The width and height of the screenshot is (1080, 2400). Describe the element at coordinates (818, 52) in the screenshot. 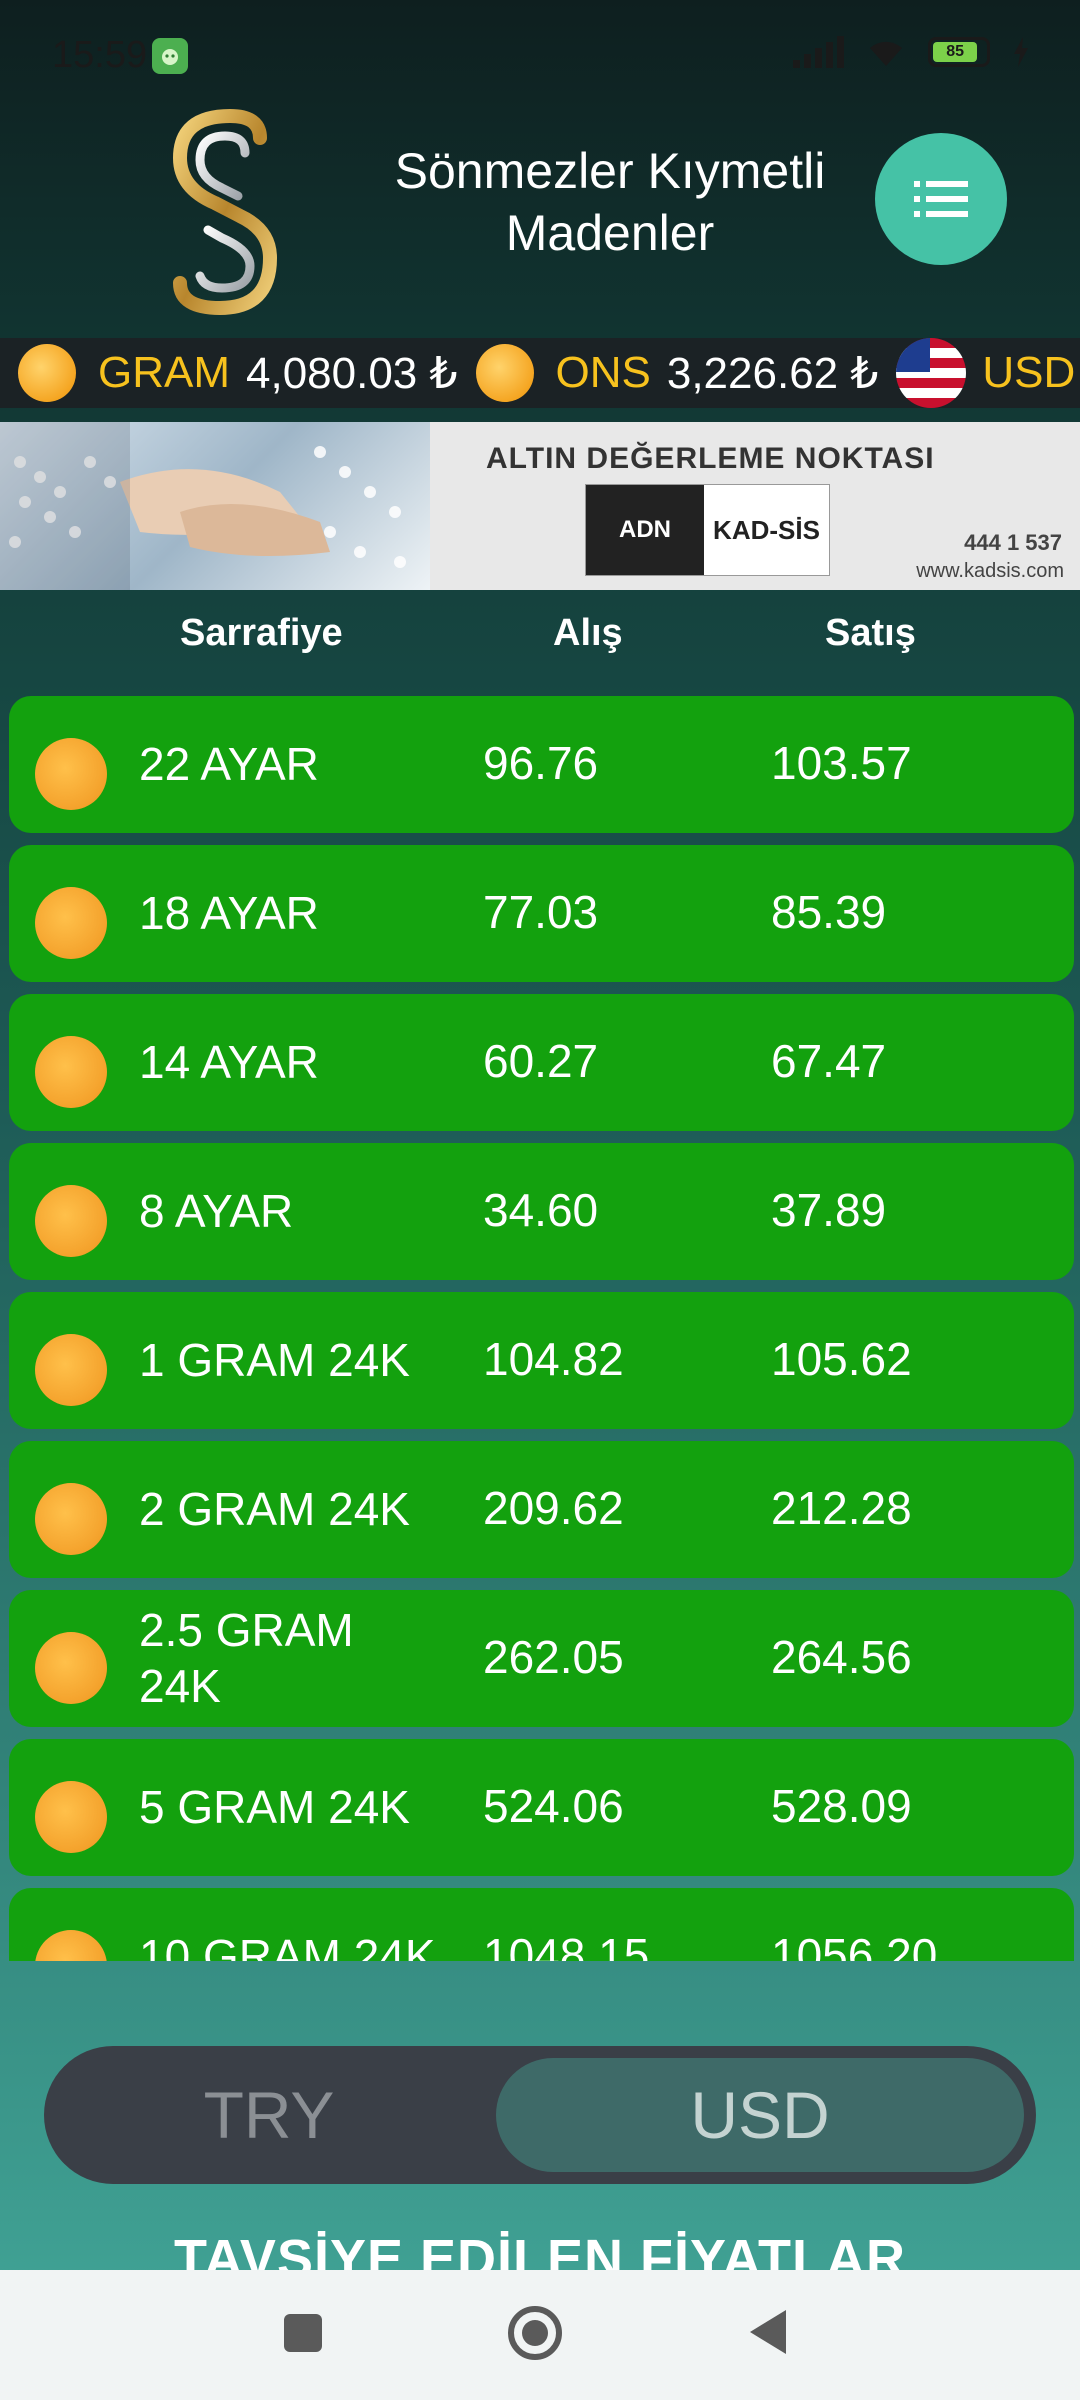

I see `signal-icon` at that location.